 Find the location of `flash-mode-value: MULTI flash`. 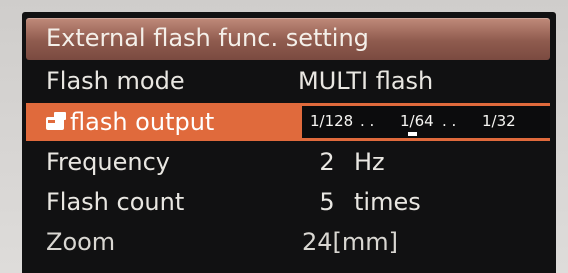

flash-mode-value: MULTI flash is located at coordinates (366, 81).